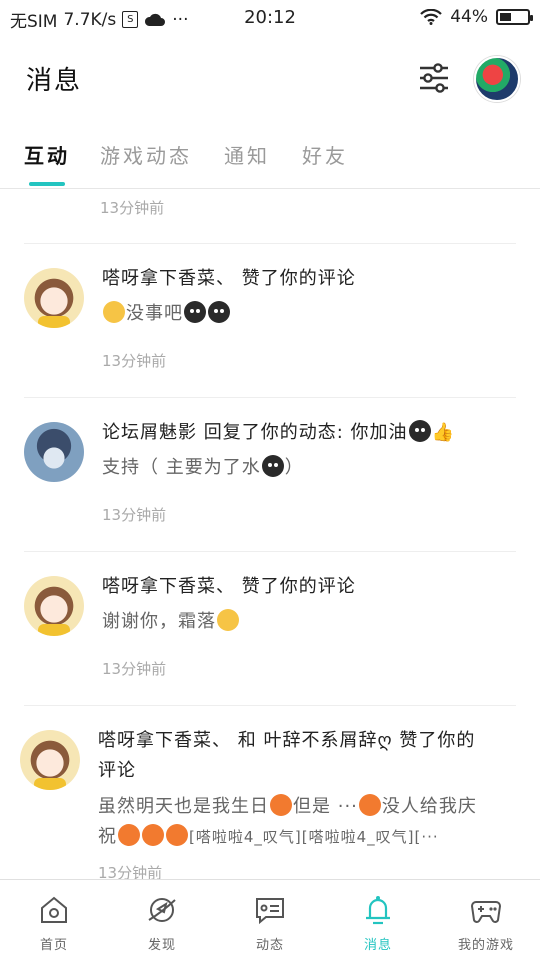  What do you see at coordinates (443, 432) in the screenshot?
I see `thumbs-up-icon: 👍` at bounding box center [443, 432].